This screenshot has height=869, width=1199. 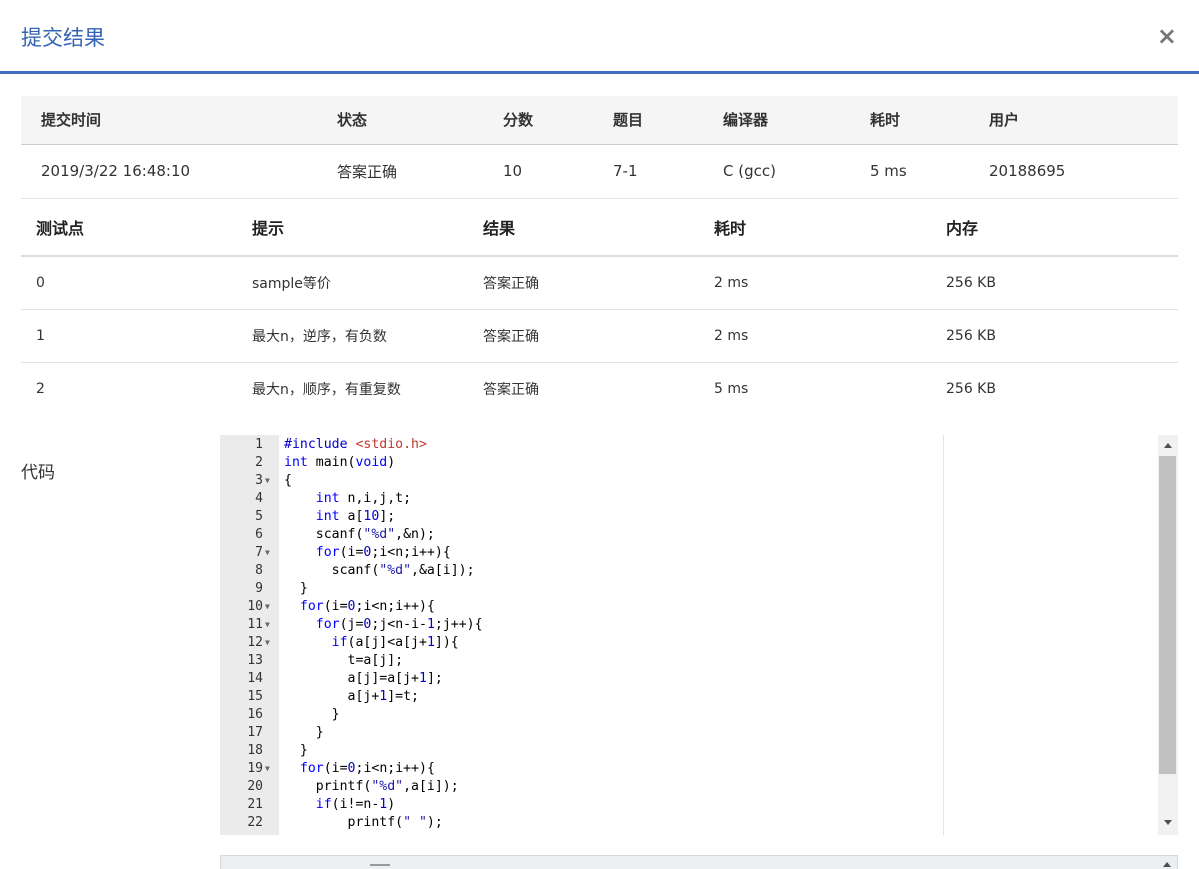 What do you see at coordinates (690, 715) in the screenshot?
I see `code-line: 16 }` at bounding box center [690, 715].